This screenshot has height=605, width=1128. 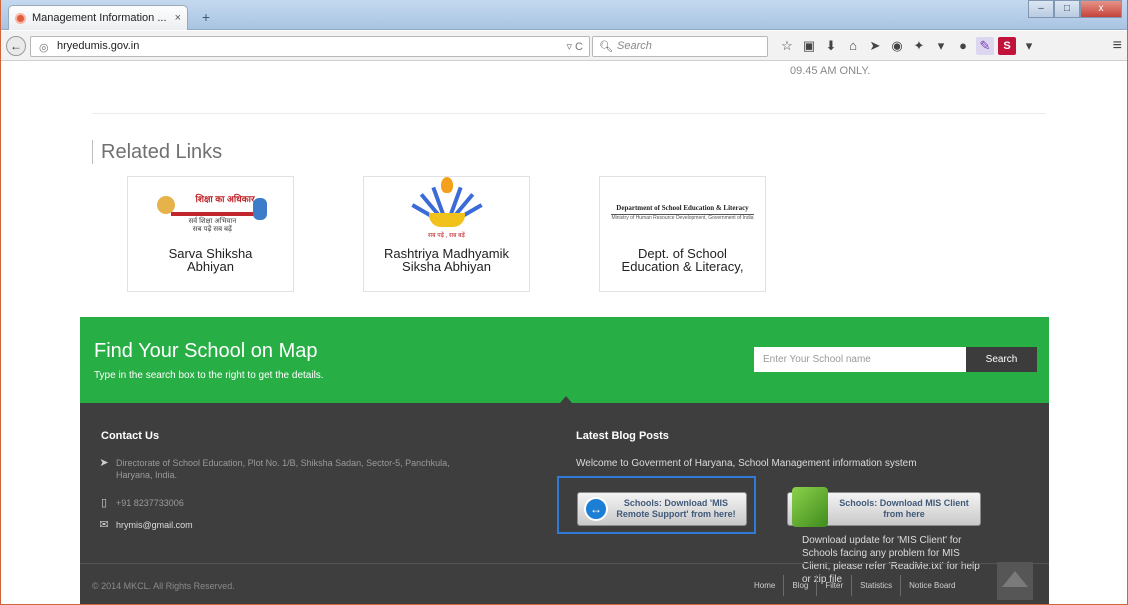 I want to click on browser-tab: Management Information ... ×, so click(x=98, y=17).